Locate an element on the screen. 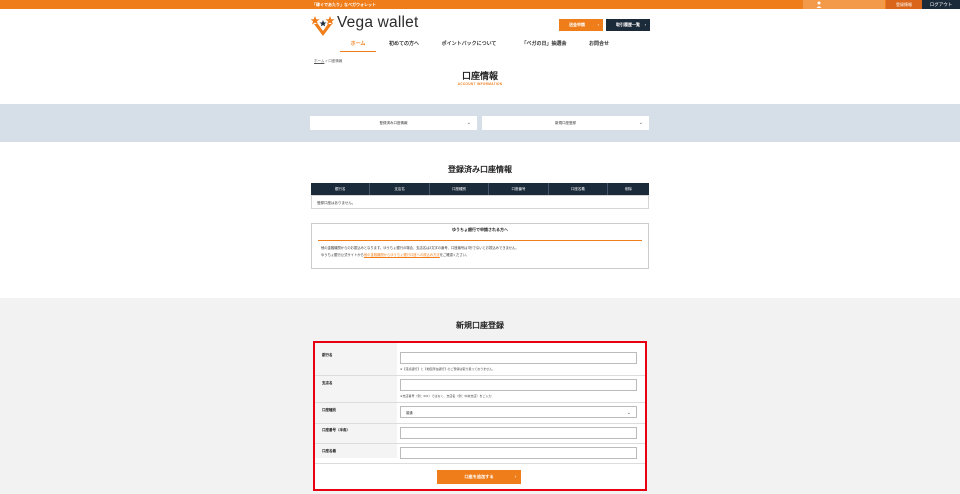  column-header: 口座番号 is located at coordinates (519, 189).